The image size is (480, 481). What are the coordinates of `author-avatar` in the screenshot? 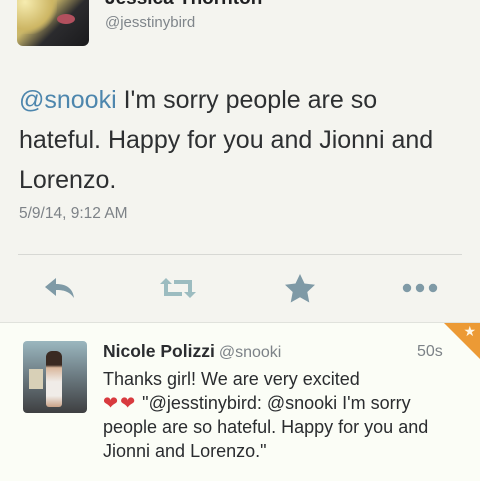 It's located at (53, 23).